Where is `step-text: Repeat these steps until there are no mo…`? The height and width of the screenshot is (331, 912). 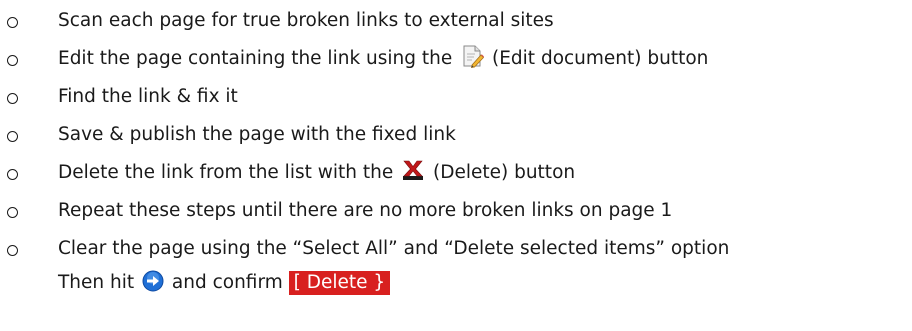 step-text: Repeat these steps until there are no mo… is located at coordinates (365, 210).